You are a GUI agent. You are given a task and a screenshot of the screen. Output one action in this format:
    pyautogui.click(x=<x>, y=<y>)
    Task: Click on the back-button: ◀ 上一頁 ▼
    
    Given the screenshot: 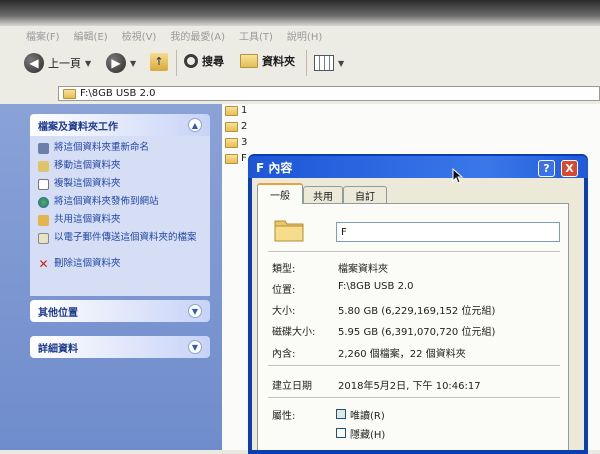 What is the action you would take?
    pyautogui.click(x=57, y=63)
    